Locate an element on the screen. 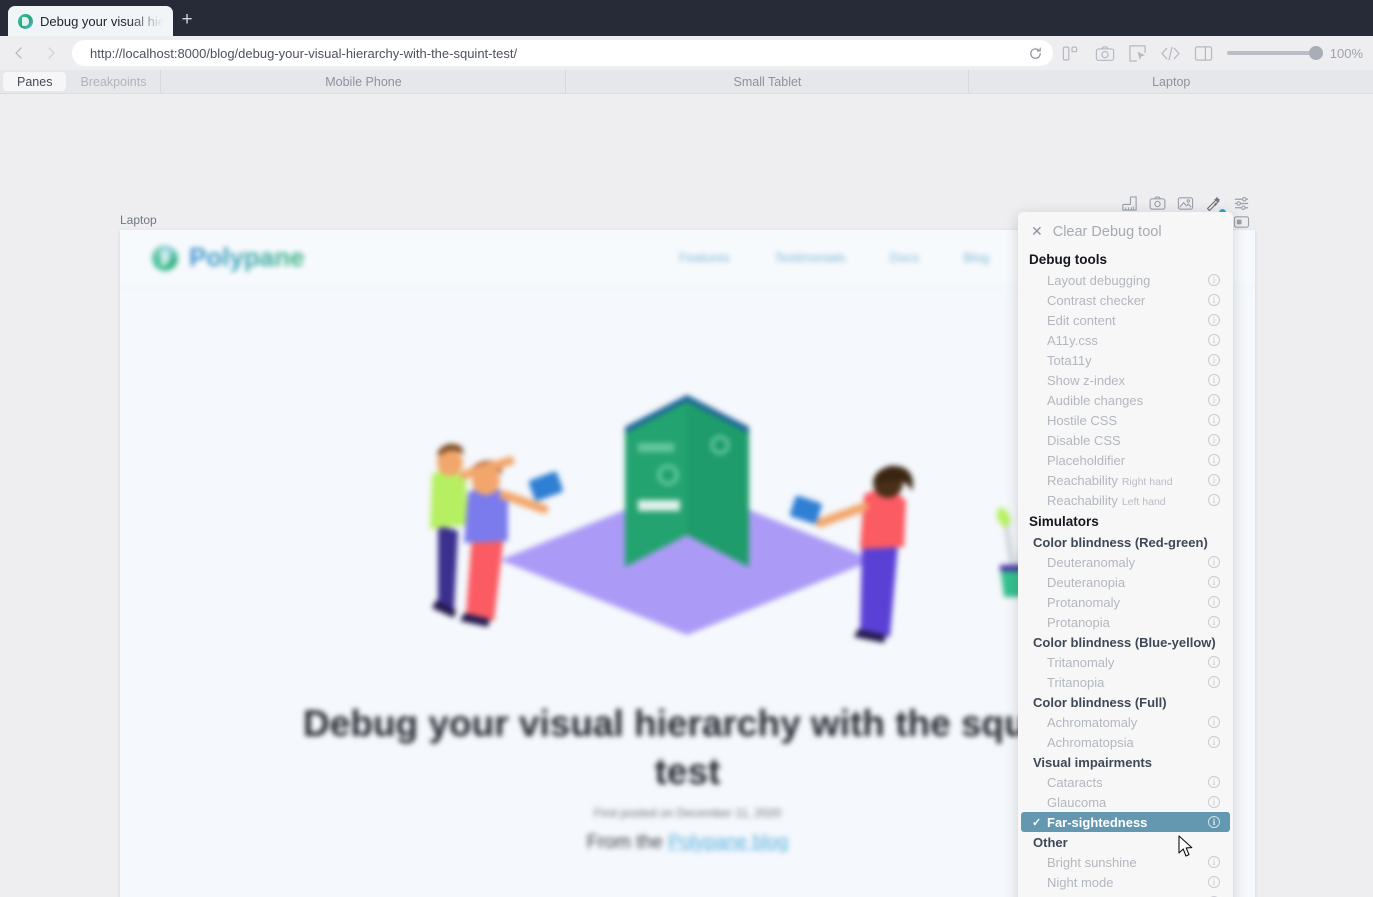 The width and height of the screenshot is (1373, 897). menu-item-label: Audible changes is located at coordinates (1095, 400).